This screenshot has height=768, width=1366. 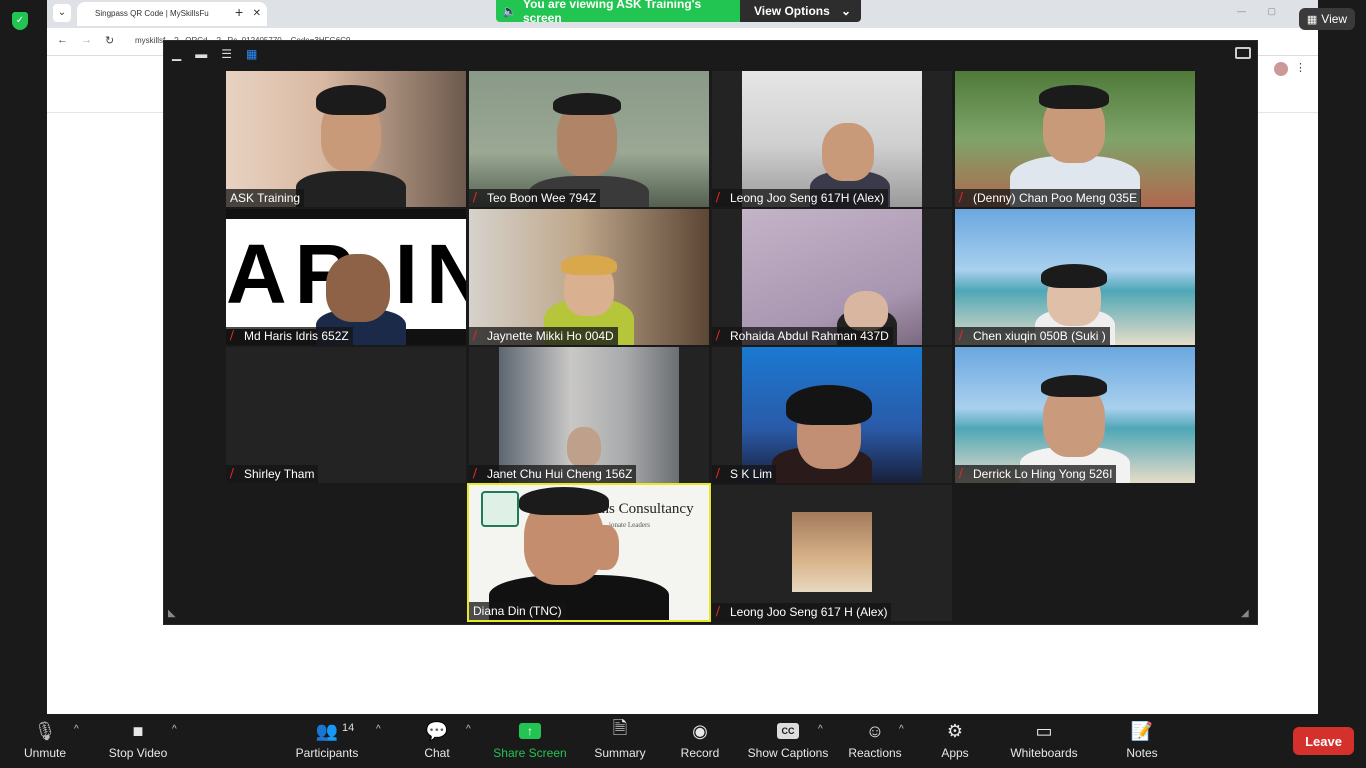 What do you see at coordinates (176, 54) in the screenshot?
I see `minimize-panel-icon: ▁` at bounding box center [176, 54].